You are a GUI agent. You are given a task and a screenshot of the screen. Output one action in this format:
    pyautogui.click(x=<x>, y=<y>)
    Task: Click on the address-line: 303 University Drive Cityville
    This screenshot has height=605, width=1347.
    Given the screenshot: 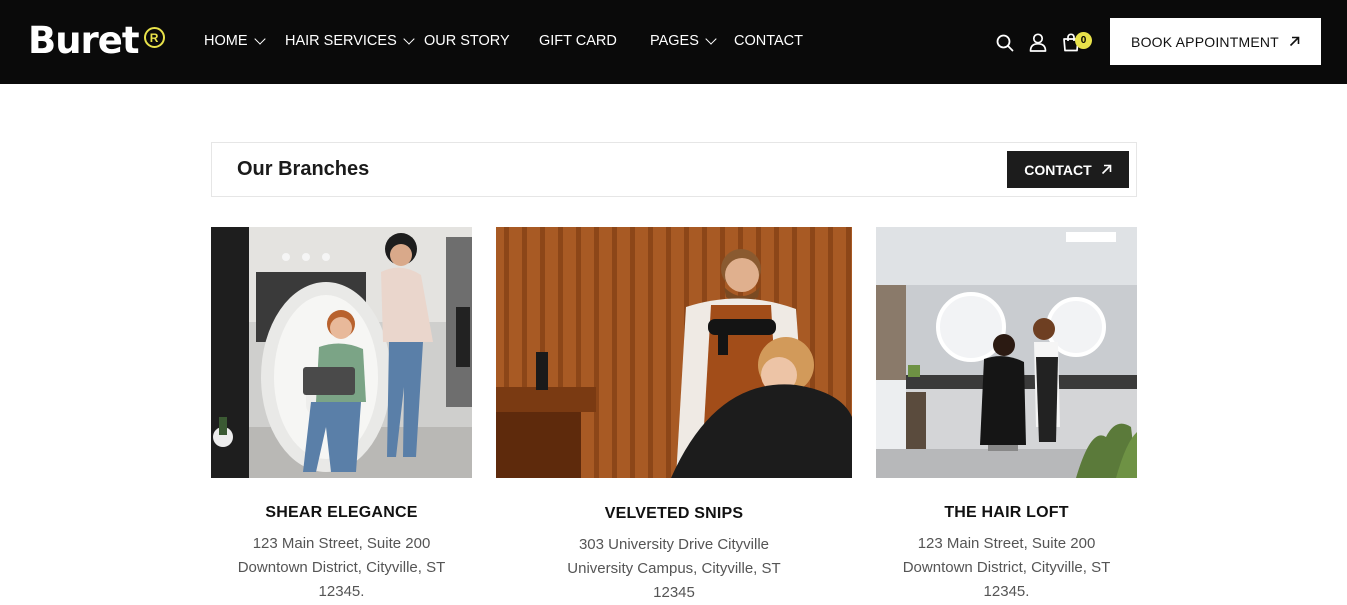 What is the action you would take?
    pyautogui.click(x=674, y=544)
    